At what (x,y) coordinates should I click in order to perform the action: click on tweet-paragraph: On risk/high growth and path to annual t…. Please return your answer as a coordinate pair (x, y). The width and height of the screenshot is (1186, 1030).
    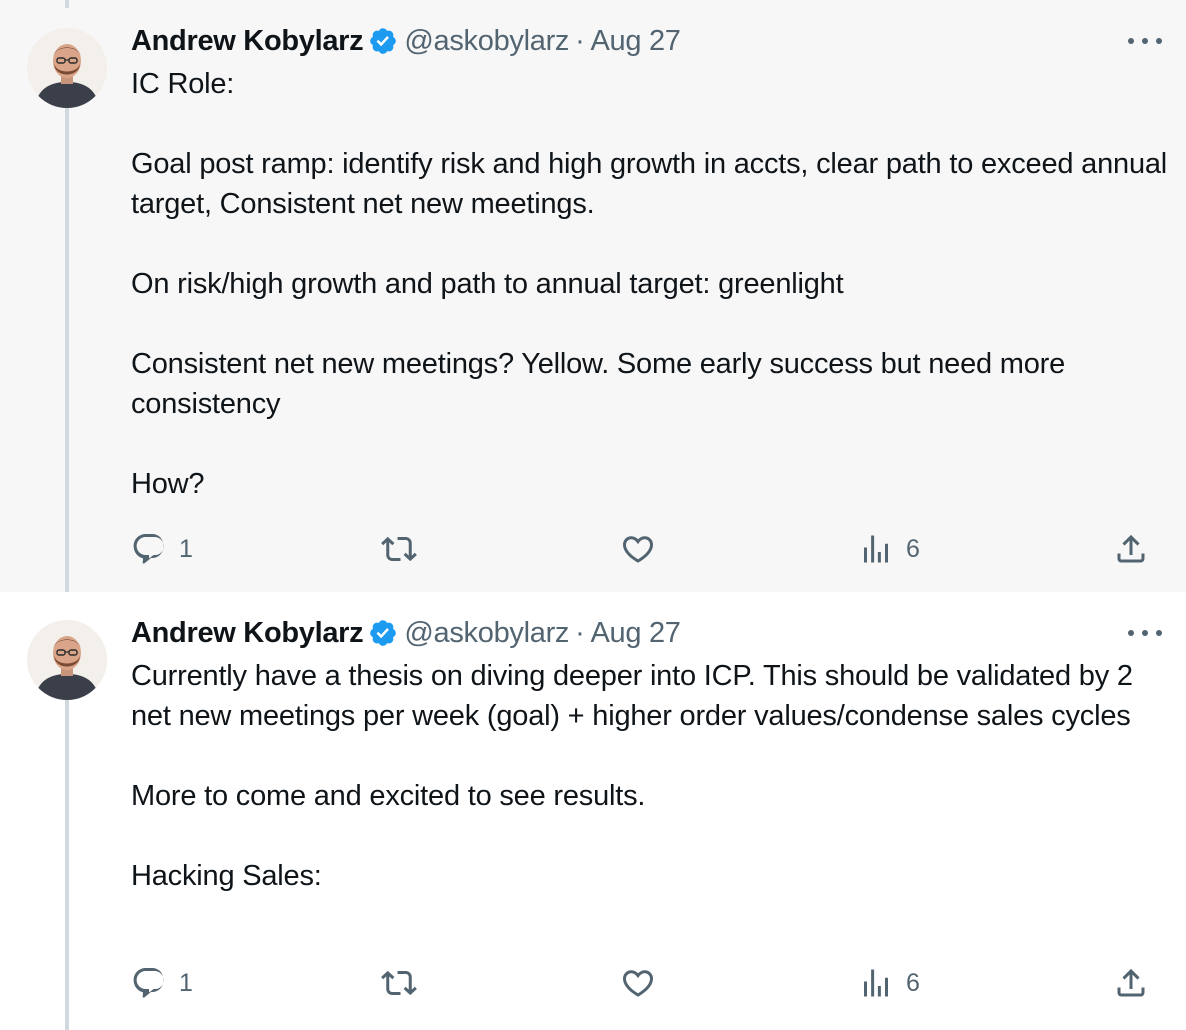
    Looking at the image, I should click on (487, 284).